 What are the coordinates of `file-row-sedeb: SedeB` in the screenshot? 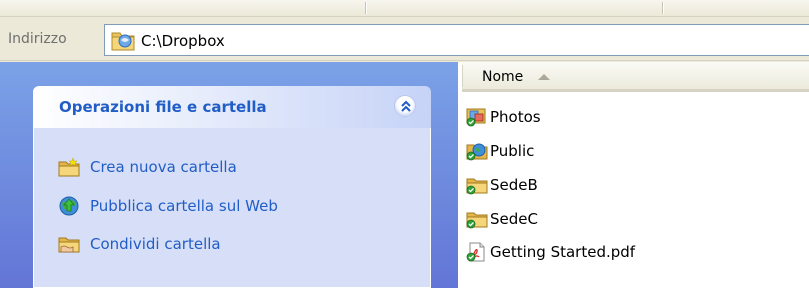 It's located at (502, 185).